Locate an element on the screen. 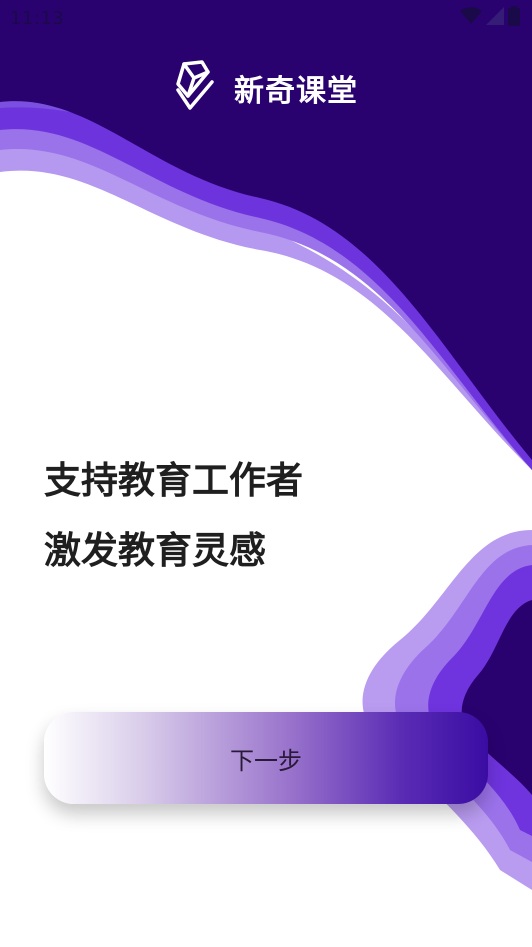 Image resolution: width=532 pixels, height=947 pixels. battery-icon is located at coordinates (514, 18).